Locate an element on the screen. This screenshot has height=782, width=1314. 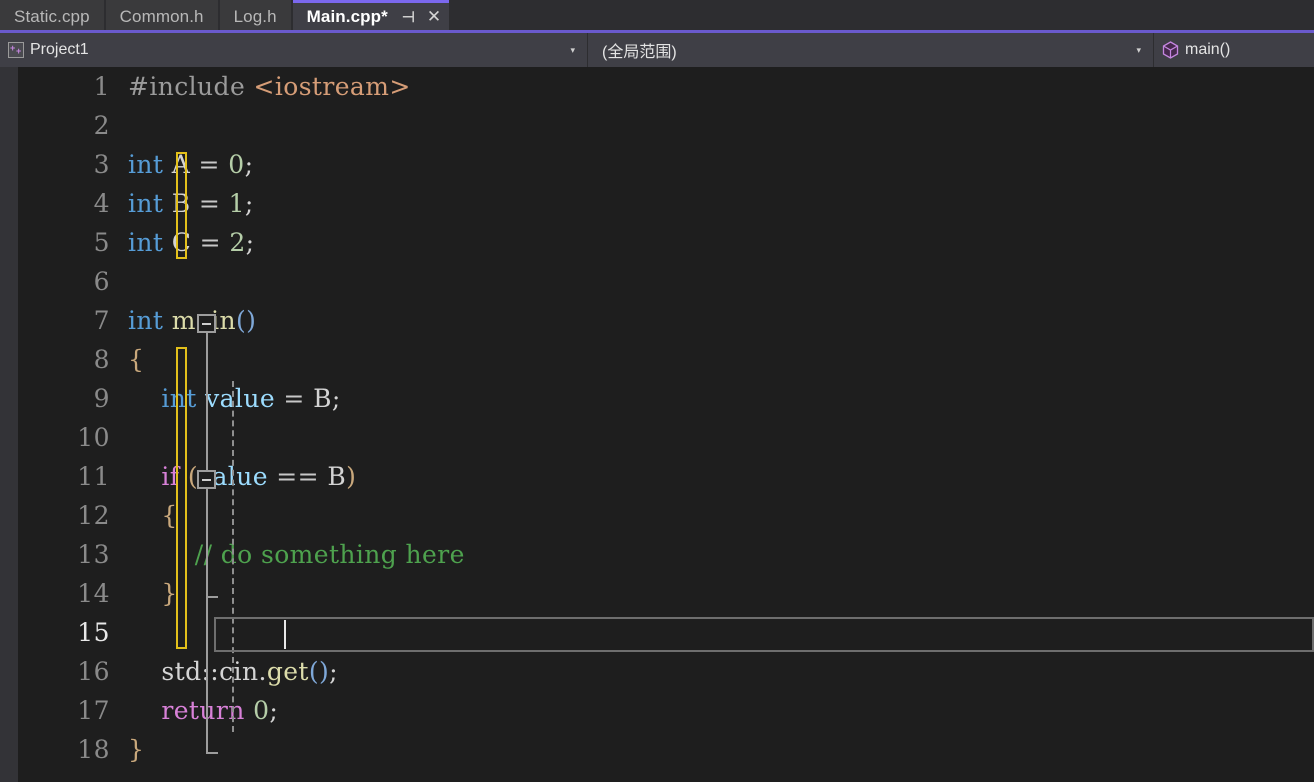
code-line-row: 8{ is located at coordinates (657, 359).